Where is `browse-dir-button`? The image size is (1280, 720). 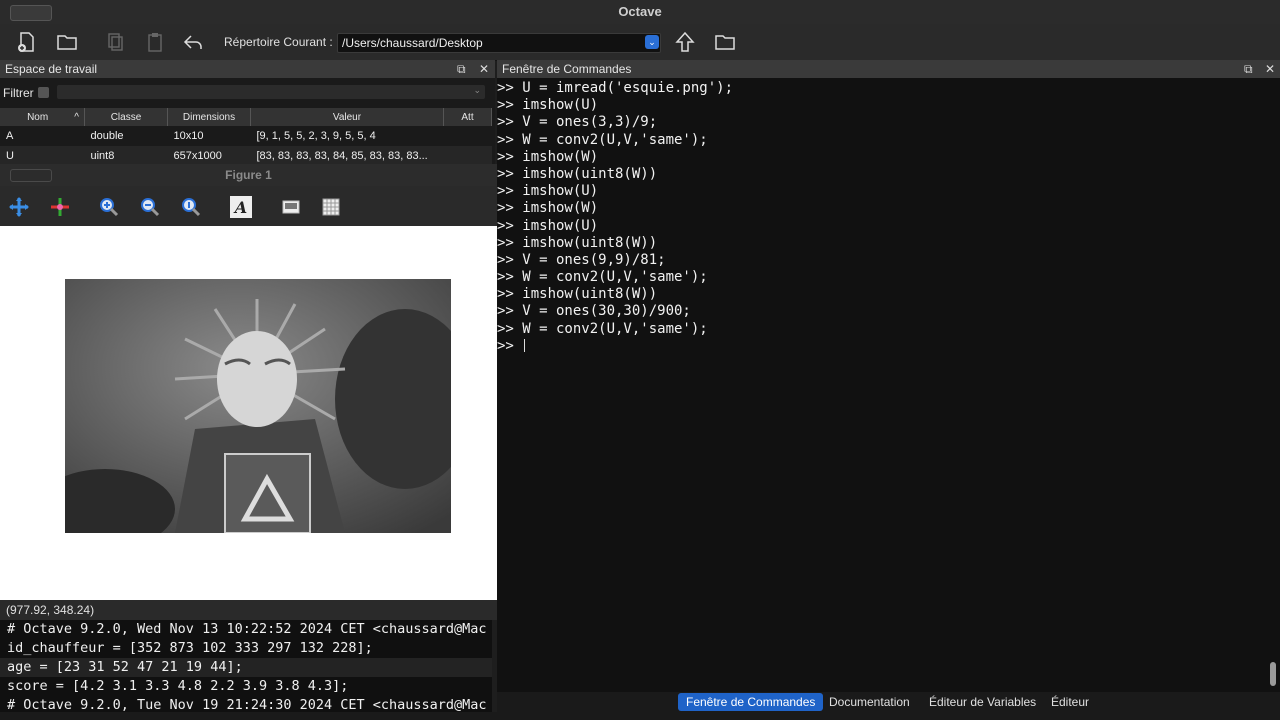
browse-dir-button is located at coordinates (725, 42).